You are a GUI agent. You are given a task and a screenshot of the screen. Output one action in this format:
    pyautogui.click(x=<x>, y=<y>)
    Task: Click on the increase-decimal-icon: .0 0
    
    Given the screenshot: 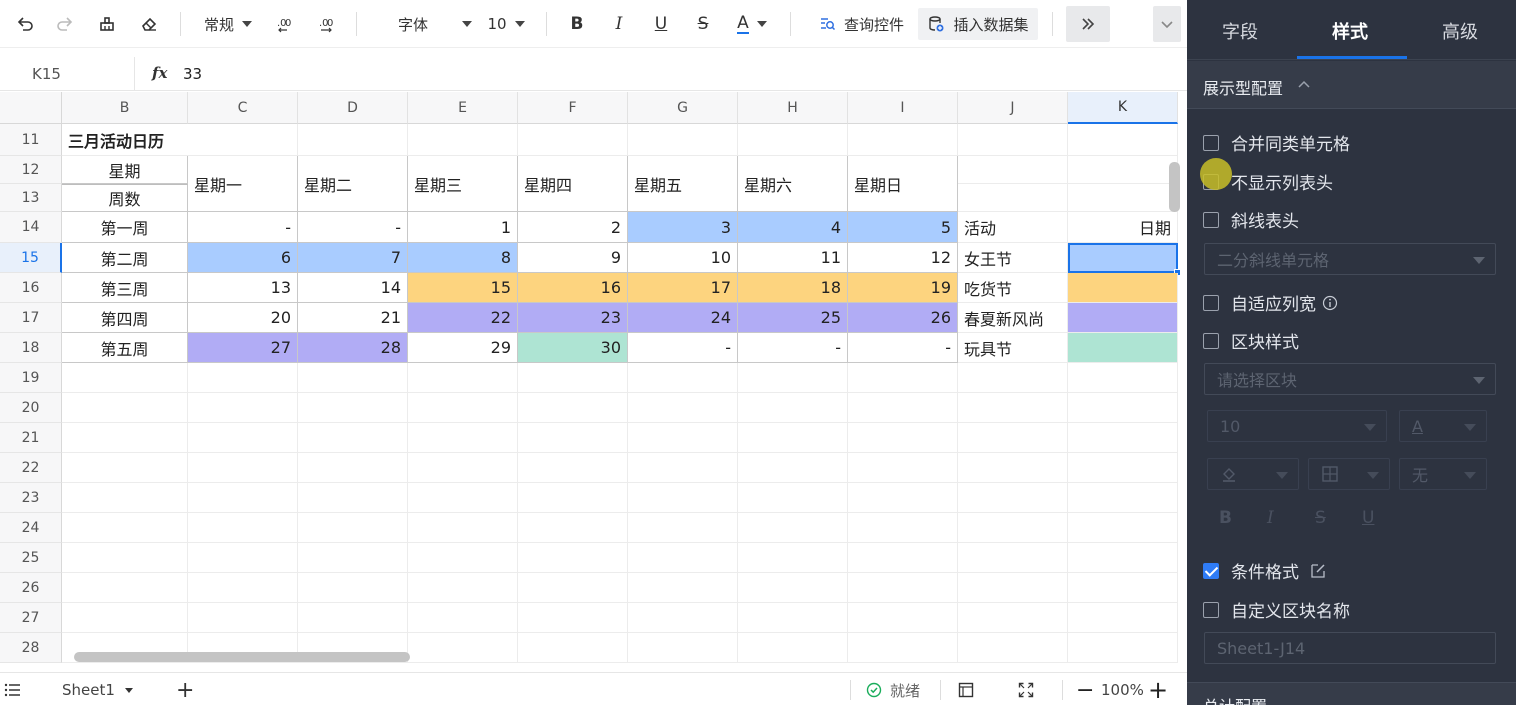 What is the action you would take?
    pyautogui.click(x=327, y=24)
    